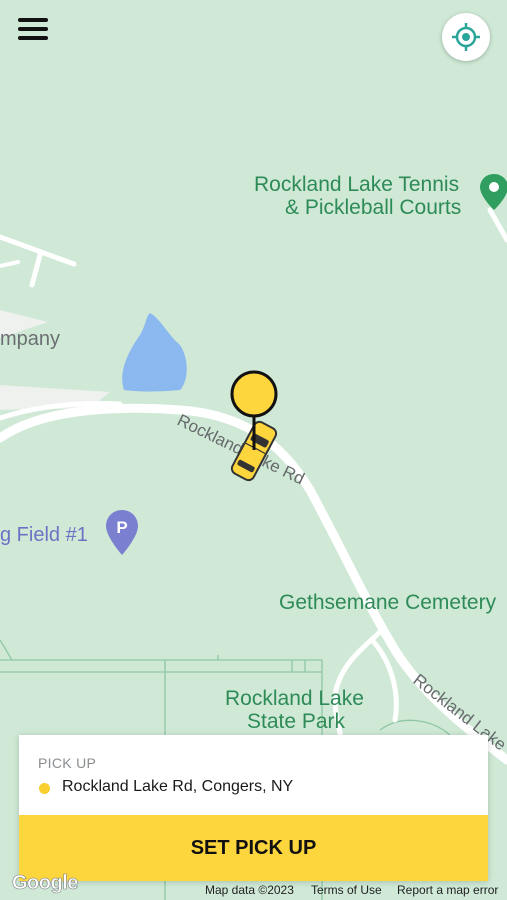 This screenshot has height=900, width=507. I want to click on place-label-company: mpany, so click(30, 339).